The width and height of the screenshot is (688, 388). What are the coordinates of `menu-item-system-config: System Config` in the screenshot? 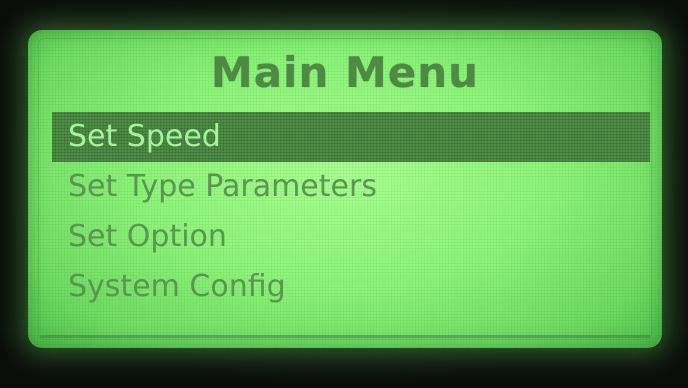 It's located at (354, 287).